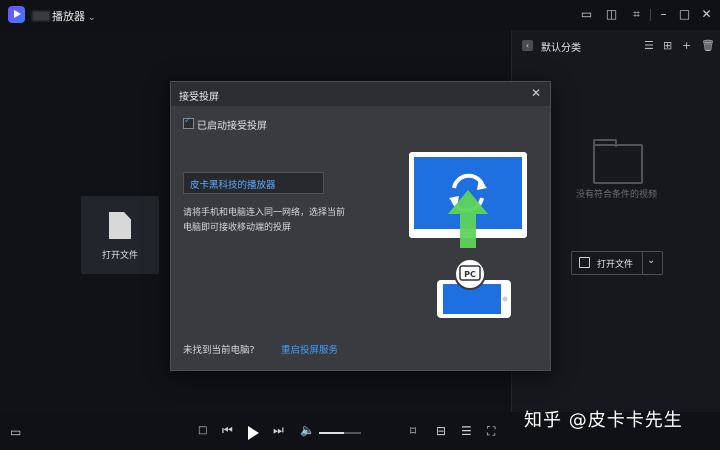 Image resolution: width=720 pixels, height=450 pixels. What do you see at coordinates (199, 97) in the screenshot?
I see `dialog-title: 接受投屏` at bounding box center [199, 97].